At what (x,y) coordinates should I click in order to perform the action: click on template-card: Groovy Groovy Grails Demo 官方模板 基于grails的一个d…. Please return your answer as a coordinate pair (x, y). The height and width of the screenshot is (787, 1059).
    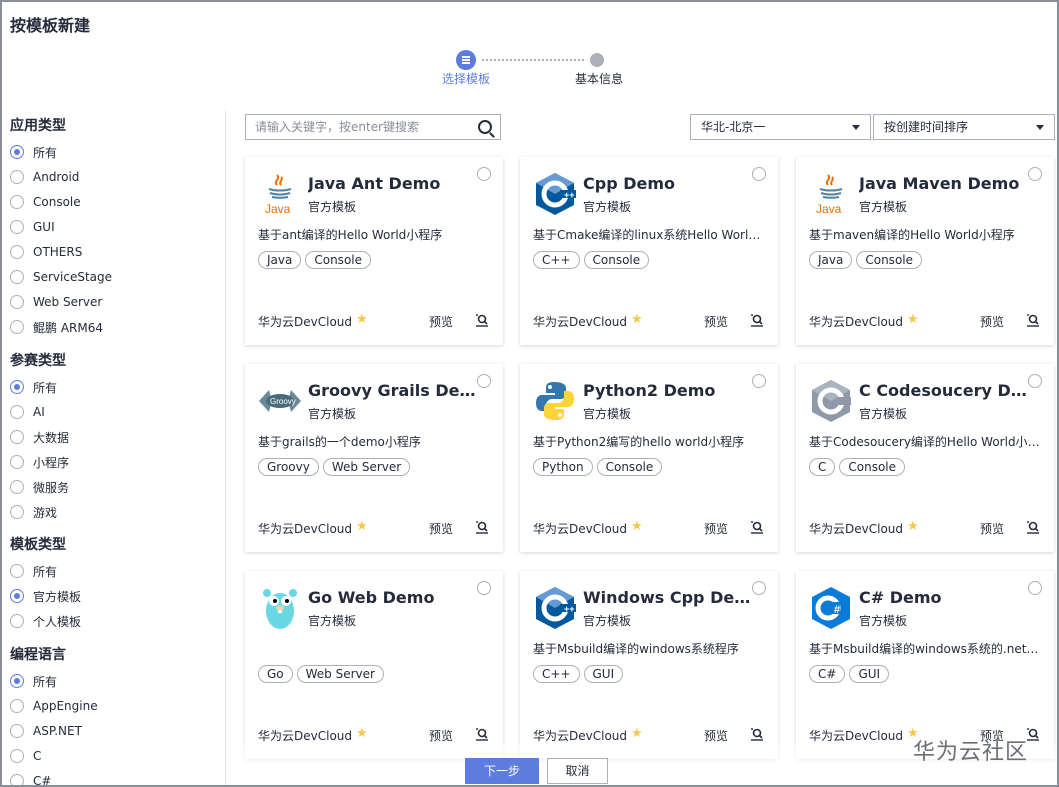
    Looking at the image, I should click on (374, 458).